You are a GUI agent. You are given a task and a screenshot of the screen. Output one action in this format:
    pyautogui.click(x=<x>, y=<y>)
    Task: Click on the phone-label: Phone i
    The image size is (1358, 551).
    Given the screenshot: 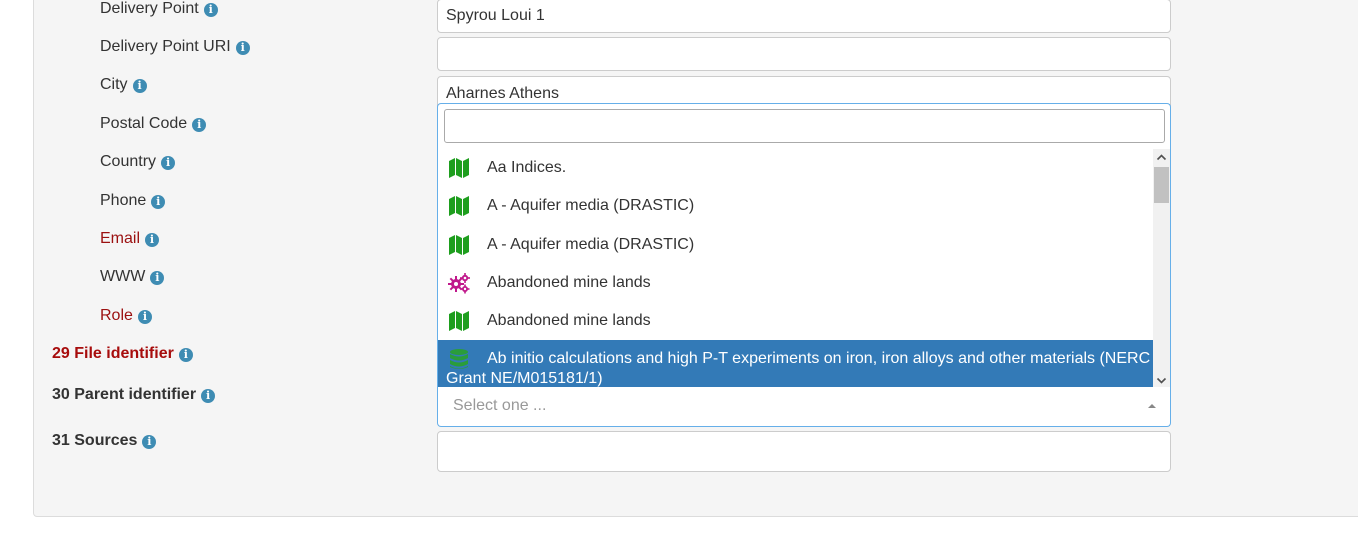 What is the action you would take?
    pyautogui.click(x=133, y=201)
    